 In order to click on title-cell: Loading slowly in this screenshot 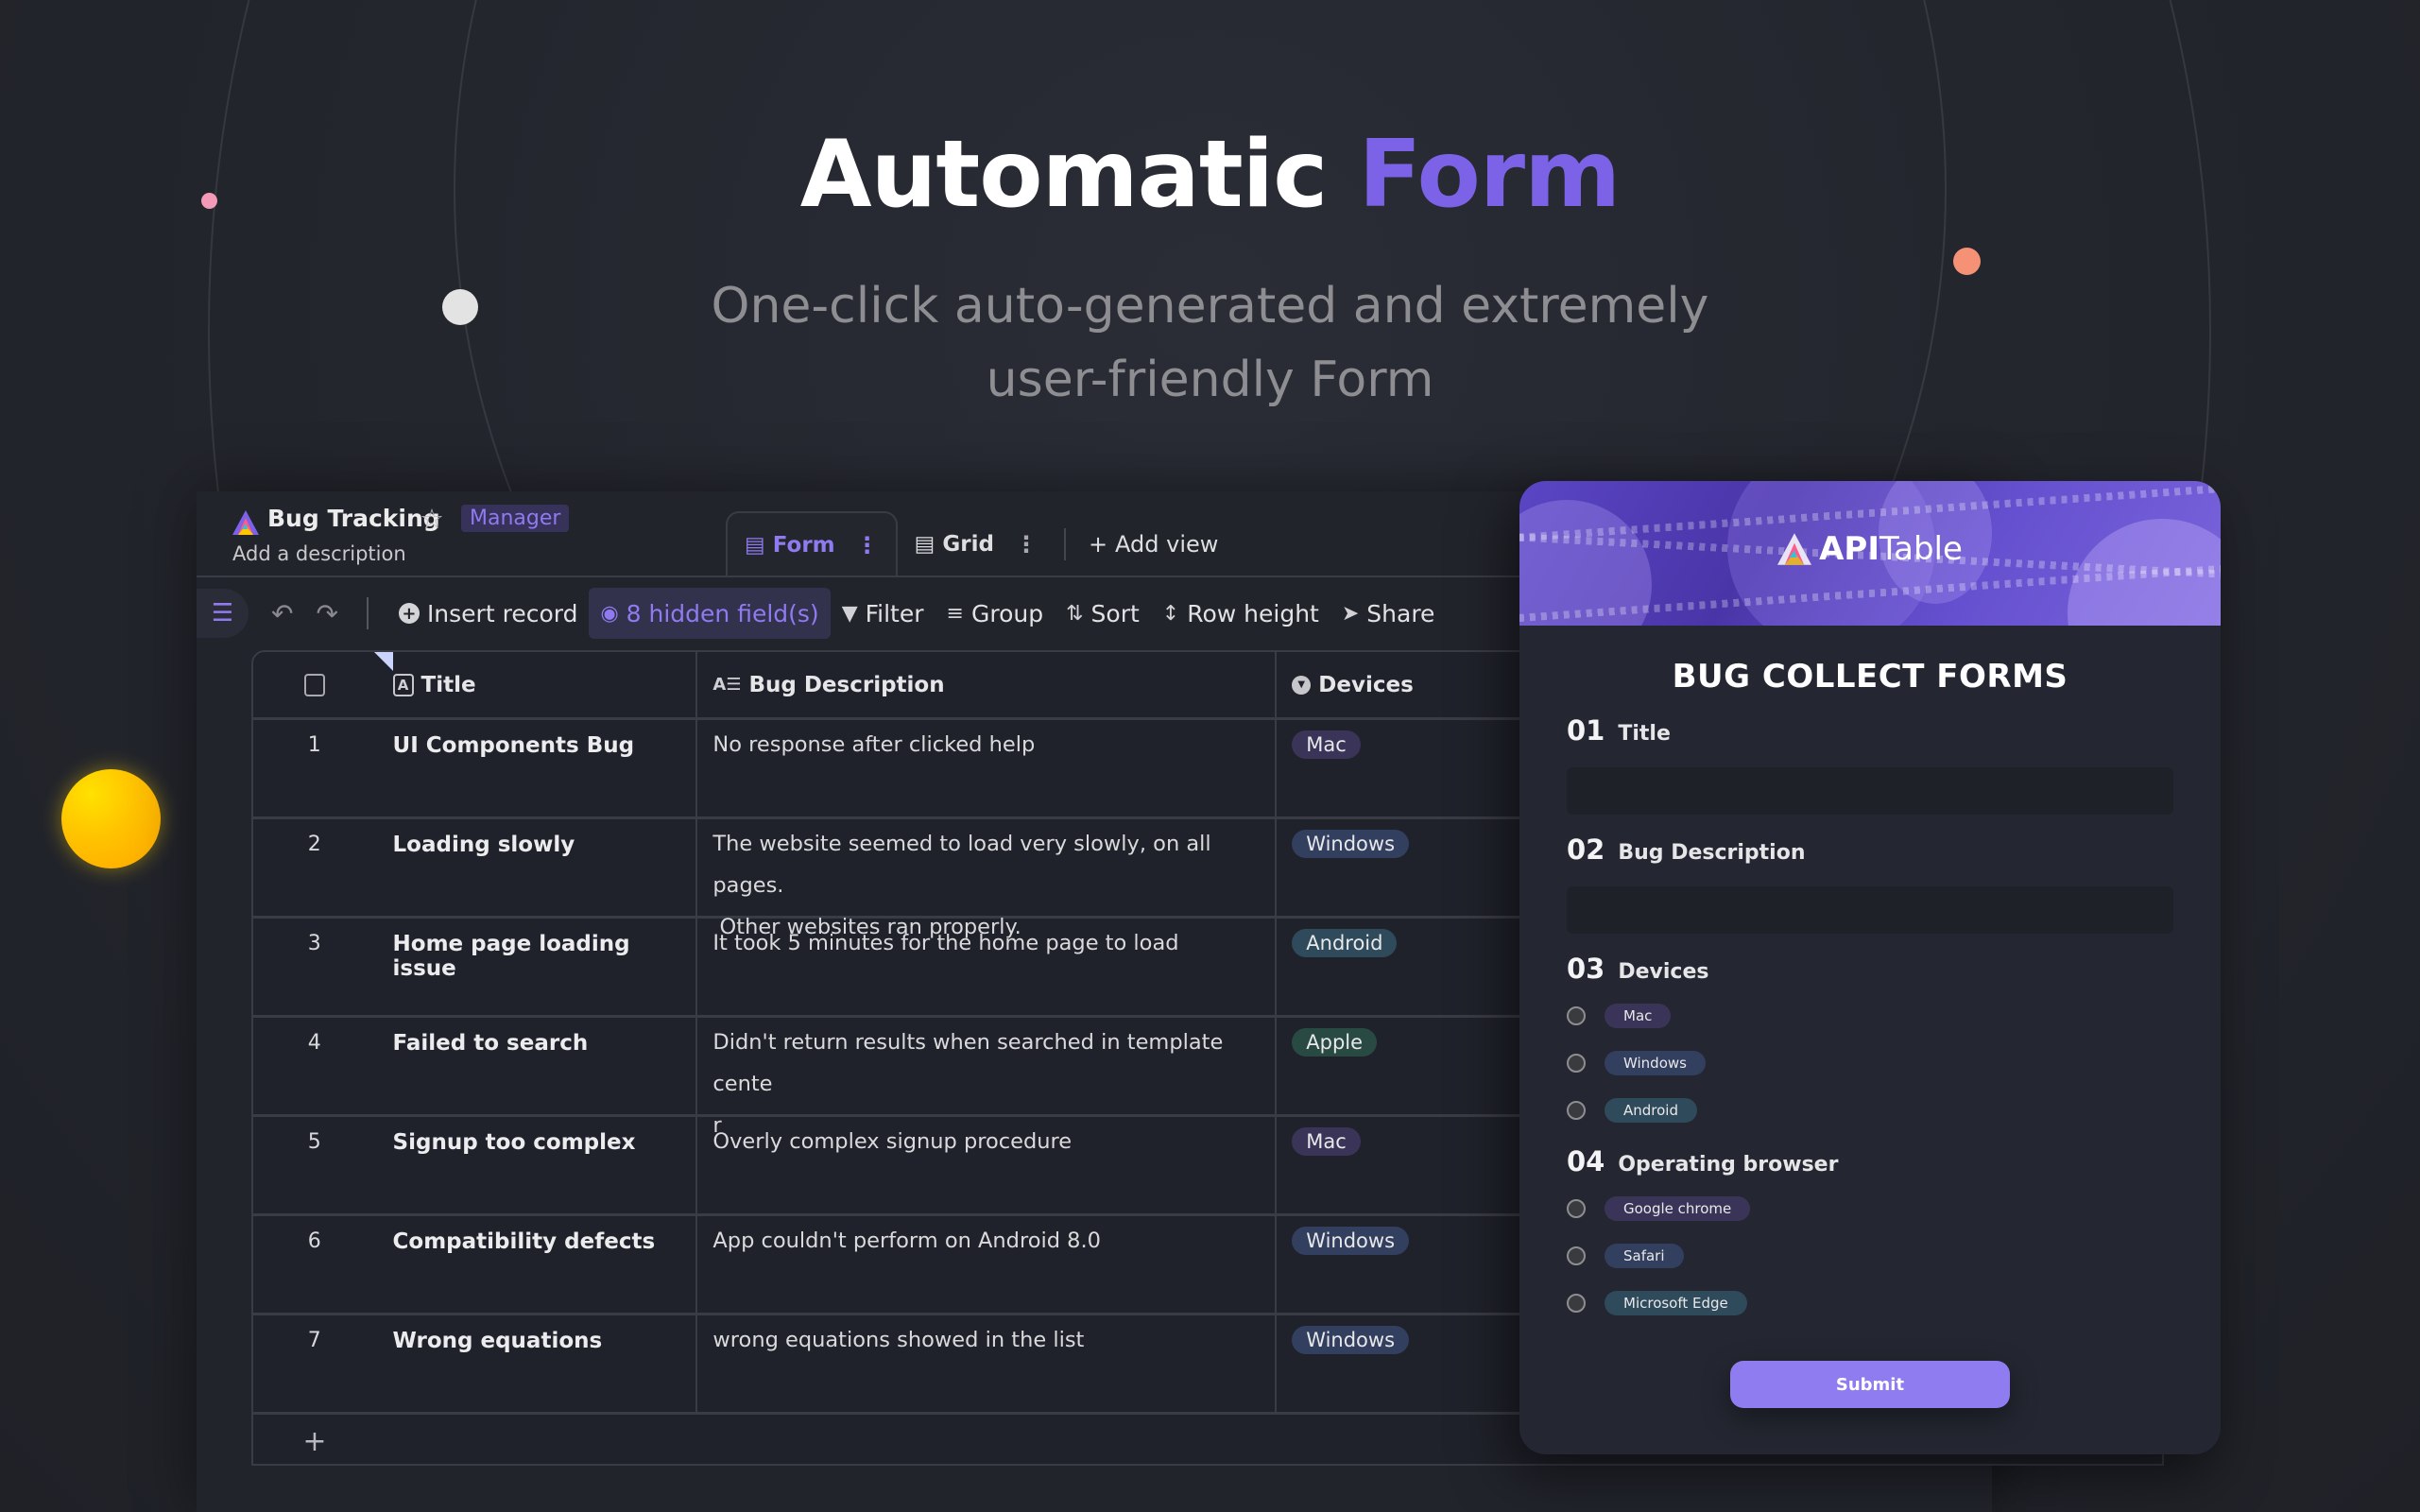, I will do `click(537, 867)`.